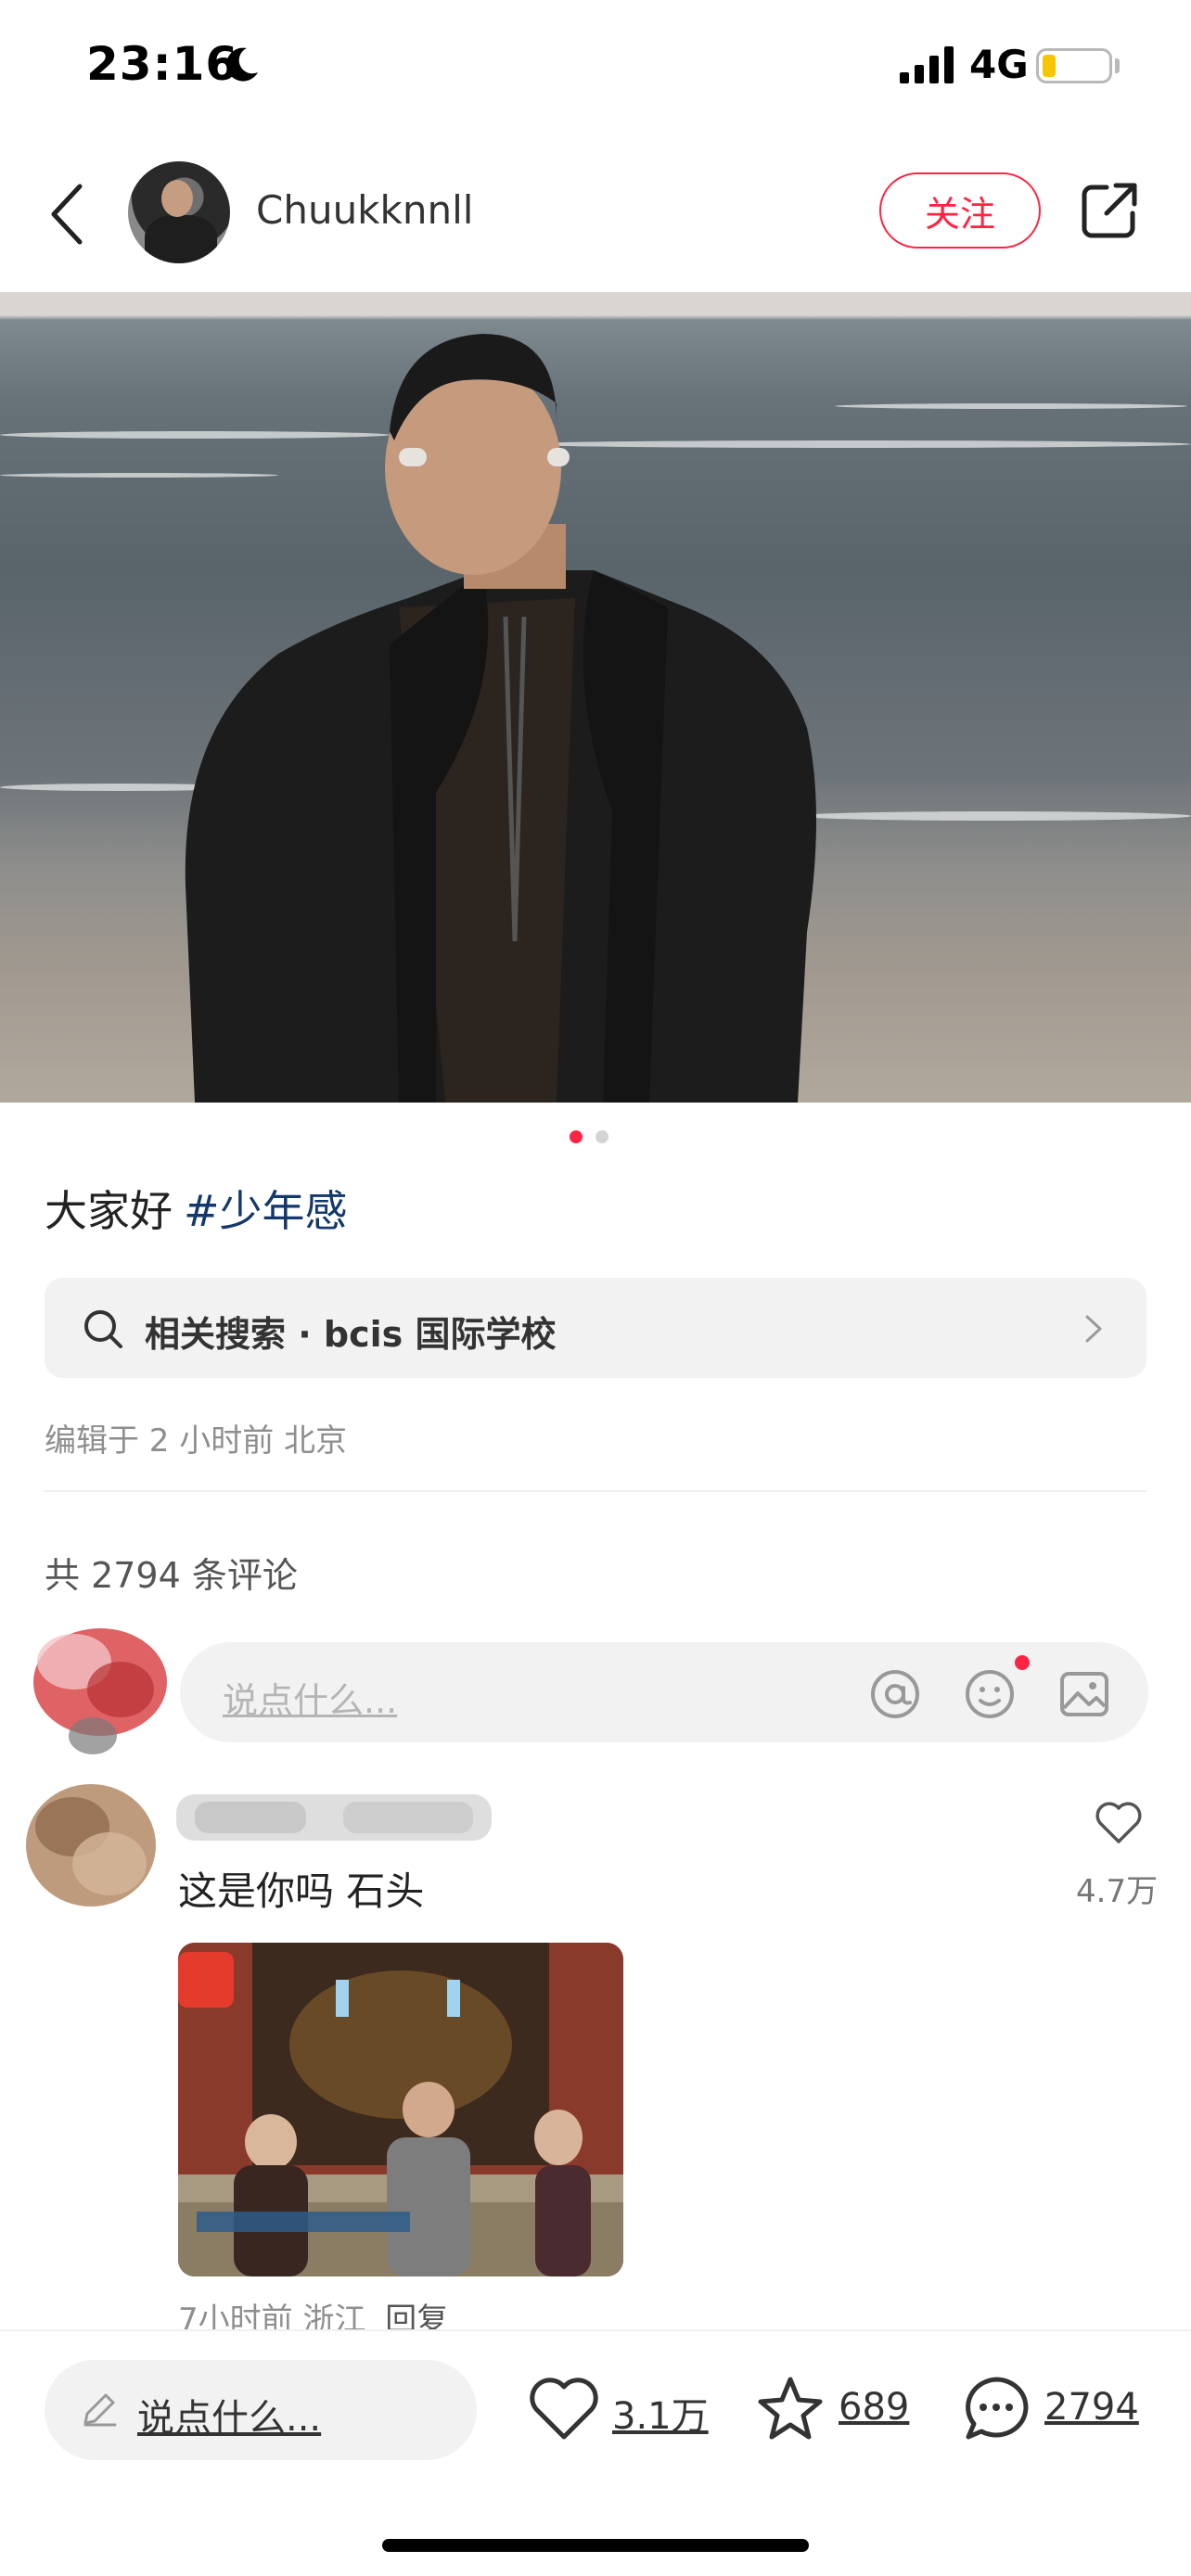 Image resolution: width=1191 pixels, height=2576 pixels. I want to click on author-avatar, so click(179, 212).